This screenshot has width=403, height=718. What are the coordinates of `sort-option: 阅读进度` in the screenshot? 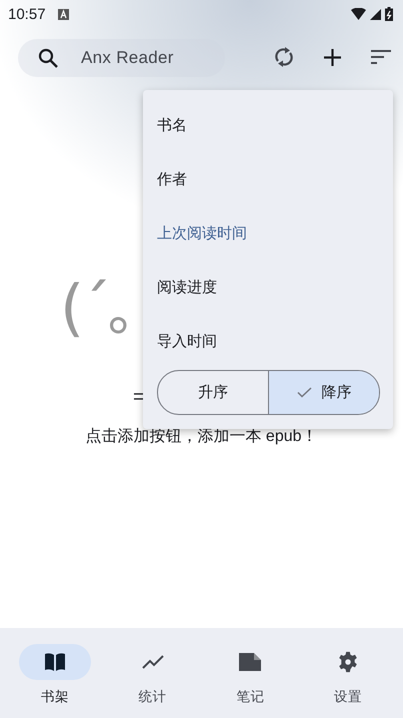 It's located at (268, 288).